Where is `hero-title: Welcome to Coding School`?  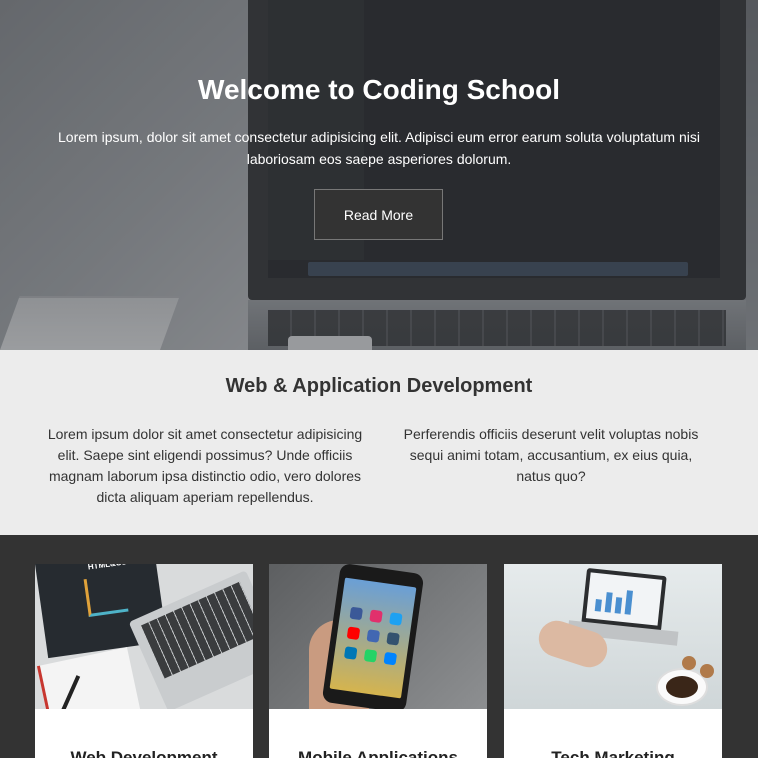 hero-title: Welcome to Coding School is located at coordinates (379, 89).